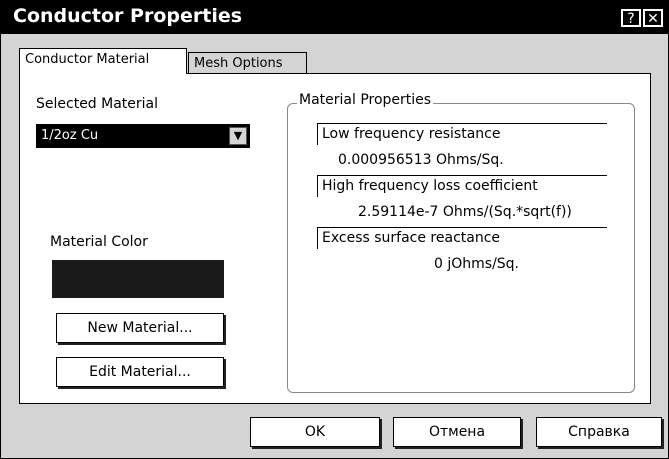  Describe the element at coordinates (70, 135) in the screenshot. I see `material-select-value: 1/2oz Cu` at that location.